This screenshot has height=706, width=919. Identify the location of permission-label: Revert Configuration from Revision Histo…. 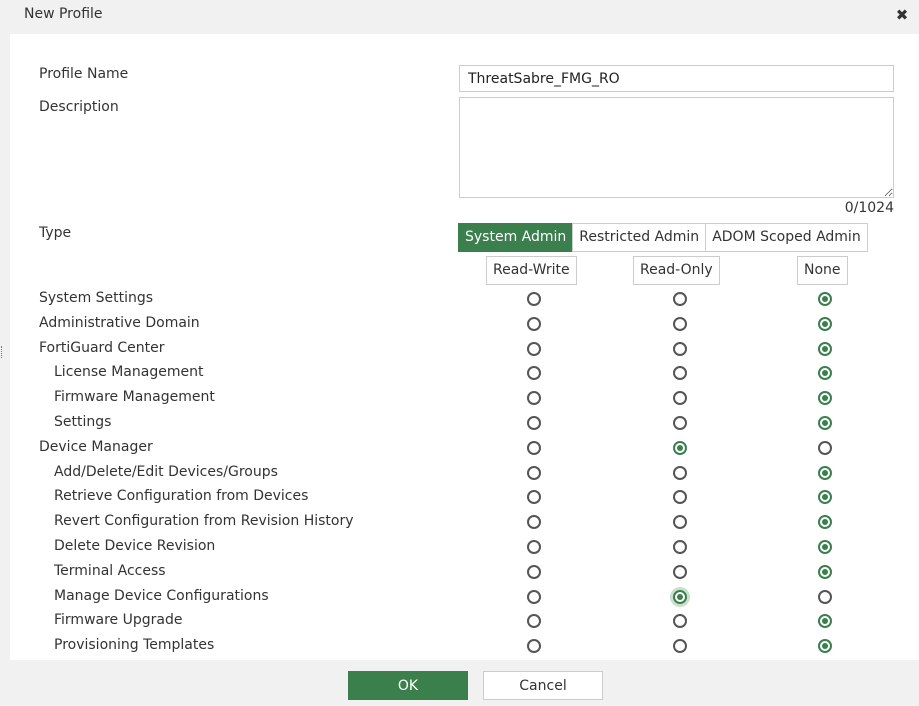
(204, 521).